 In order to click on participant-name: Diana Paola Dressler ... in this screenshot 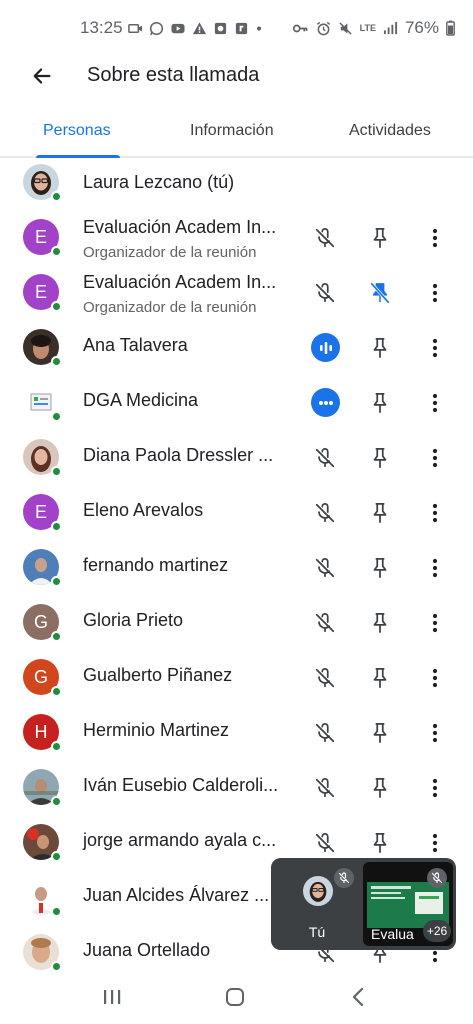, I will do `click(178, 455)`.